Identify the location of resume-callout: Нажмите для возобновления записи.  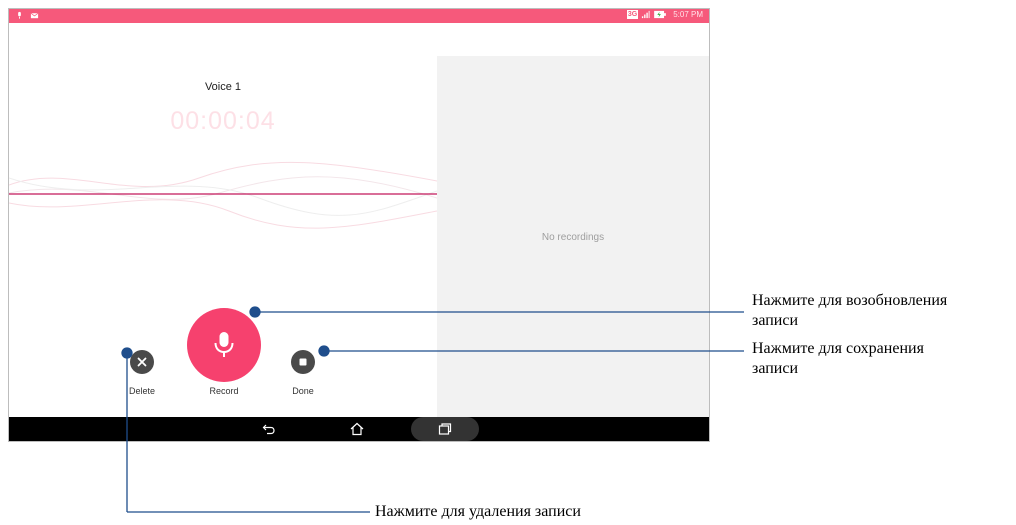
(849, 311).